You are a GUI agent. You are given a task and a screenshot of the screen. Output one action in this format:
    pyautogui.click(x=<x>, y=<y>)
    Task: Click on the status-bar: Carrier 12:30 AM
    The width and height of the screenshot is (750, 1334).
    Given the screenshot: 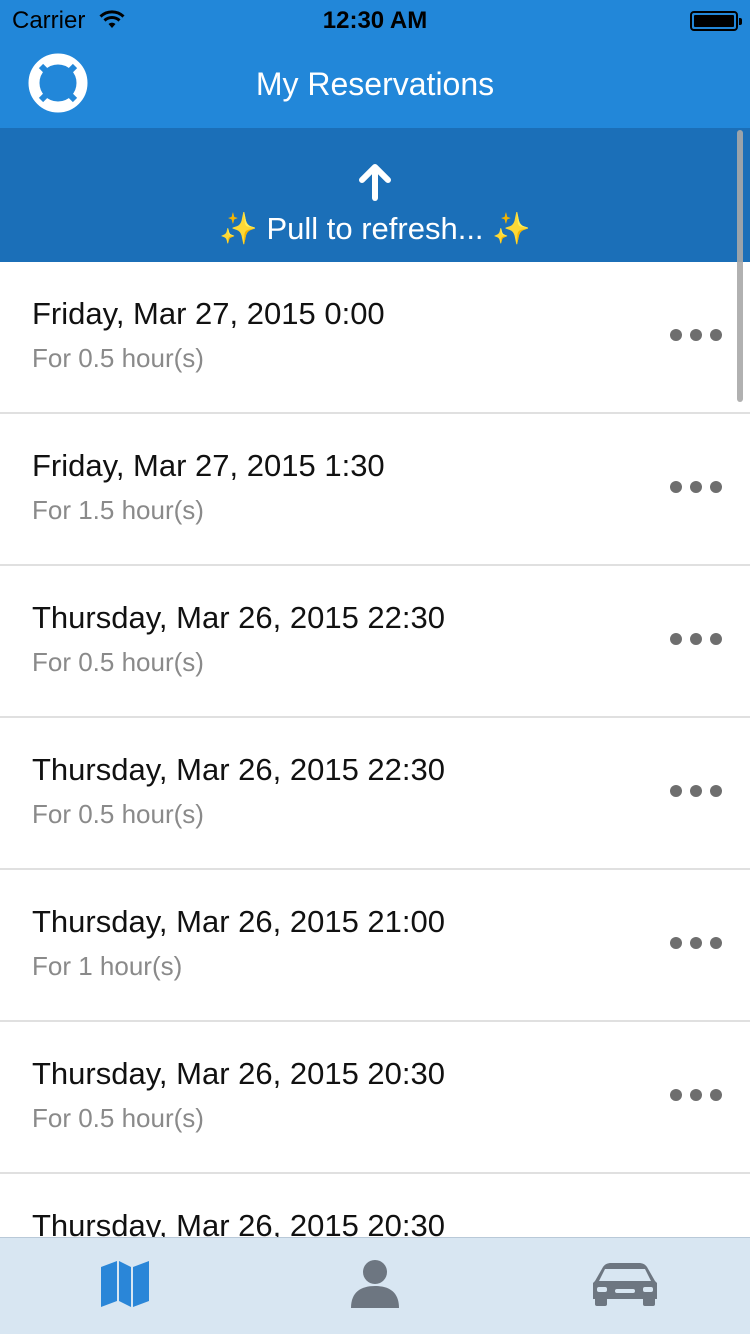 What is the action you would take?
    pyautogui.click(x=375, y=20)
    